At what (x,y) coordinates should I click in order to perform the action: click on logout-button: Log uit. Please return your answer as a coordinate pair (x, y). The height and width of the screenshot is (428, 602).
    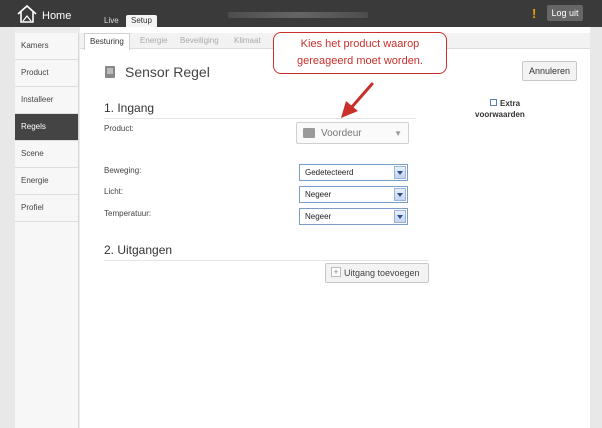
    Looking at the image, I should click on (565, 13).